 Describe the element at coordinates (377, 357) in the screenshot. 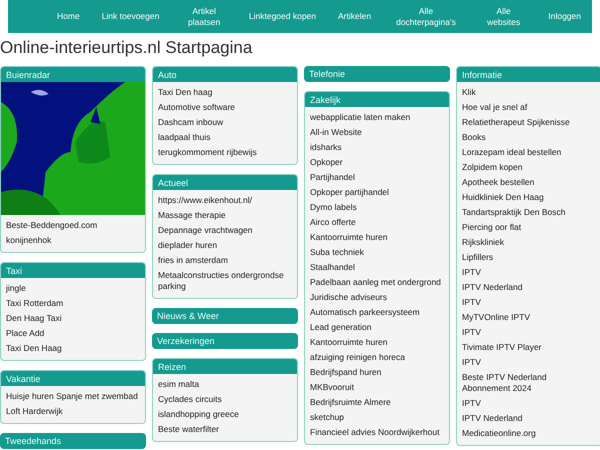

I see `link-item: afzuiging reinigen horeca` at that location.